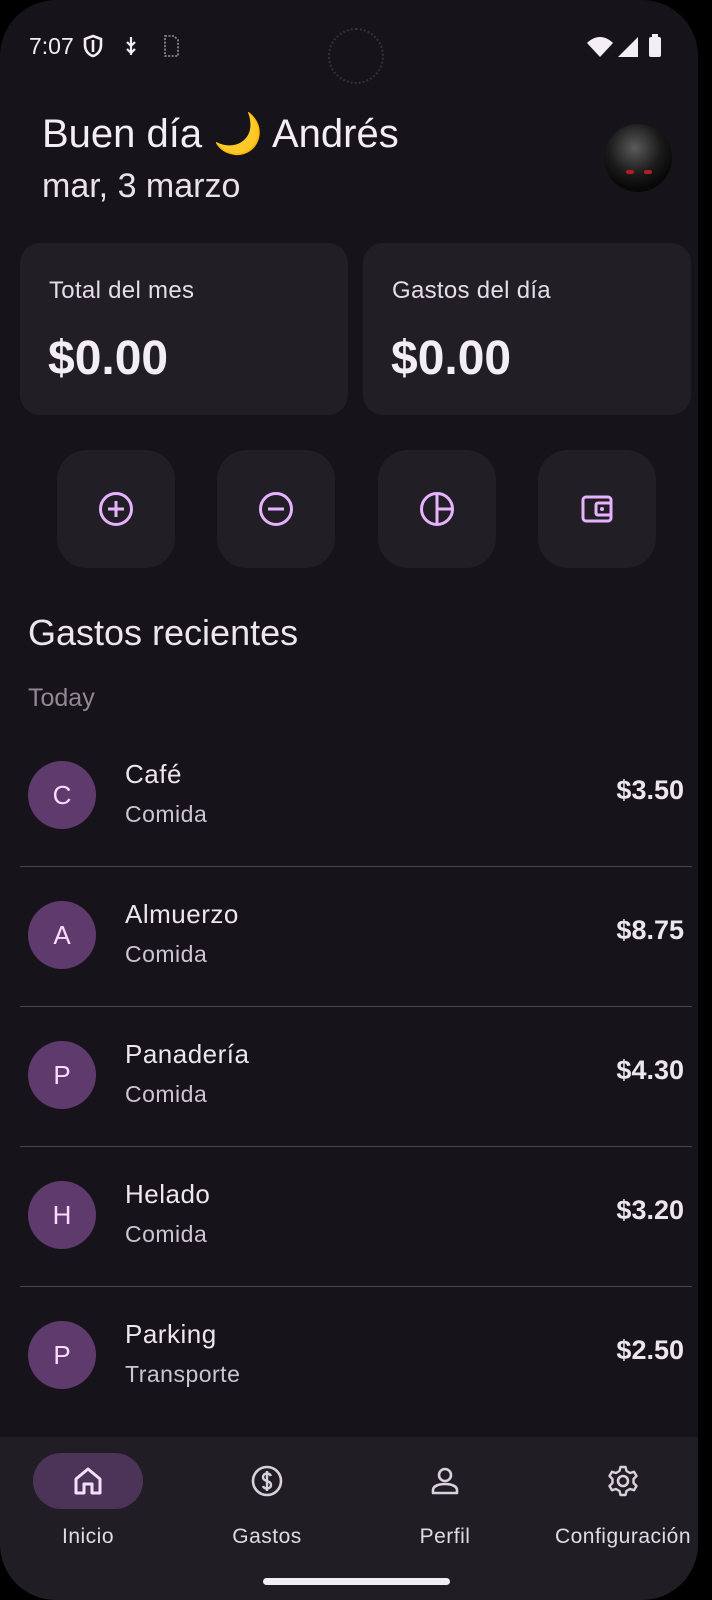 This screenshot has width=712, height=1600. I want to click on month-total-label: Total del mes, so click(122, 290).